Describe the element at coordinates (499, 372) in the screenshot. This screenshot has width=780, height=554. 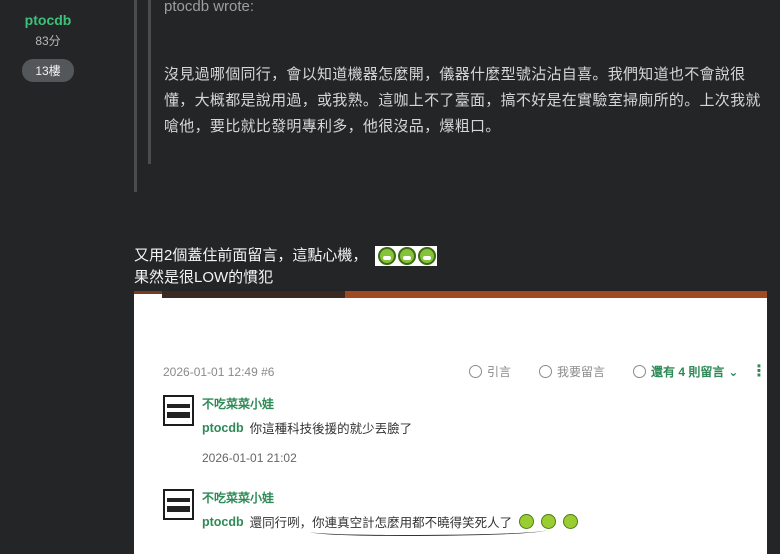
I see `quote-action-label: 引言` at that location.